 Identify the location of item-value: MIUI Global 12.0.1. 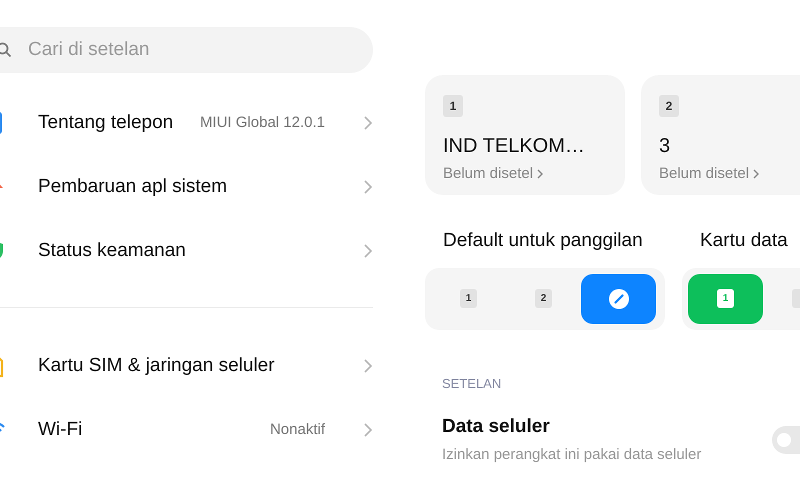
(262, 122).